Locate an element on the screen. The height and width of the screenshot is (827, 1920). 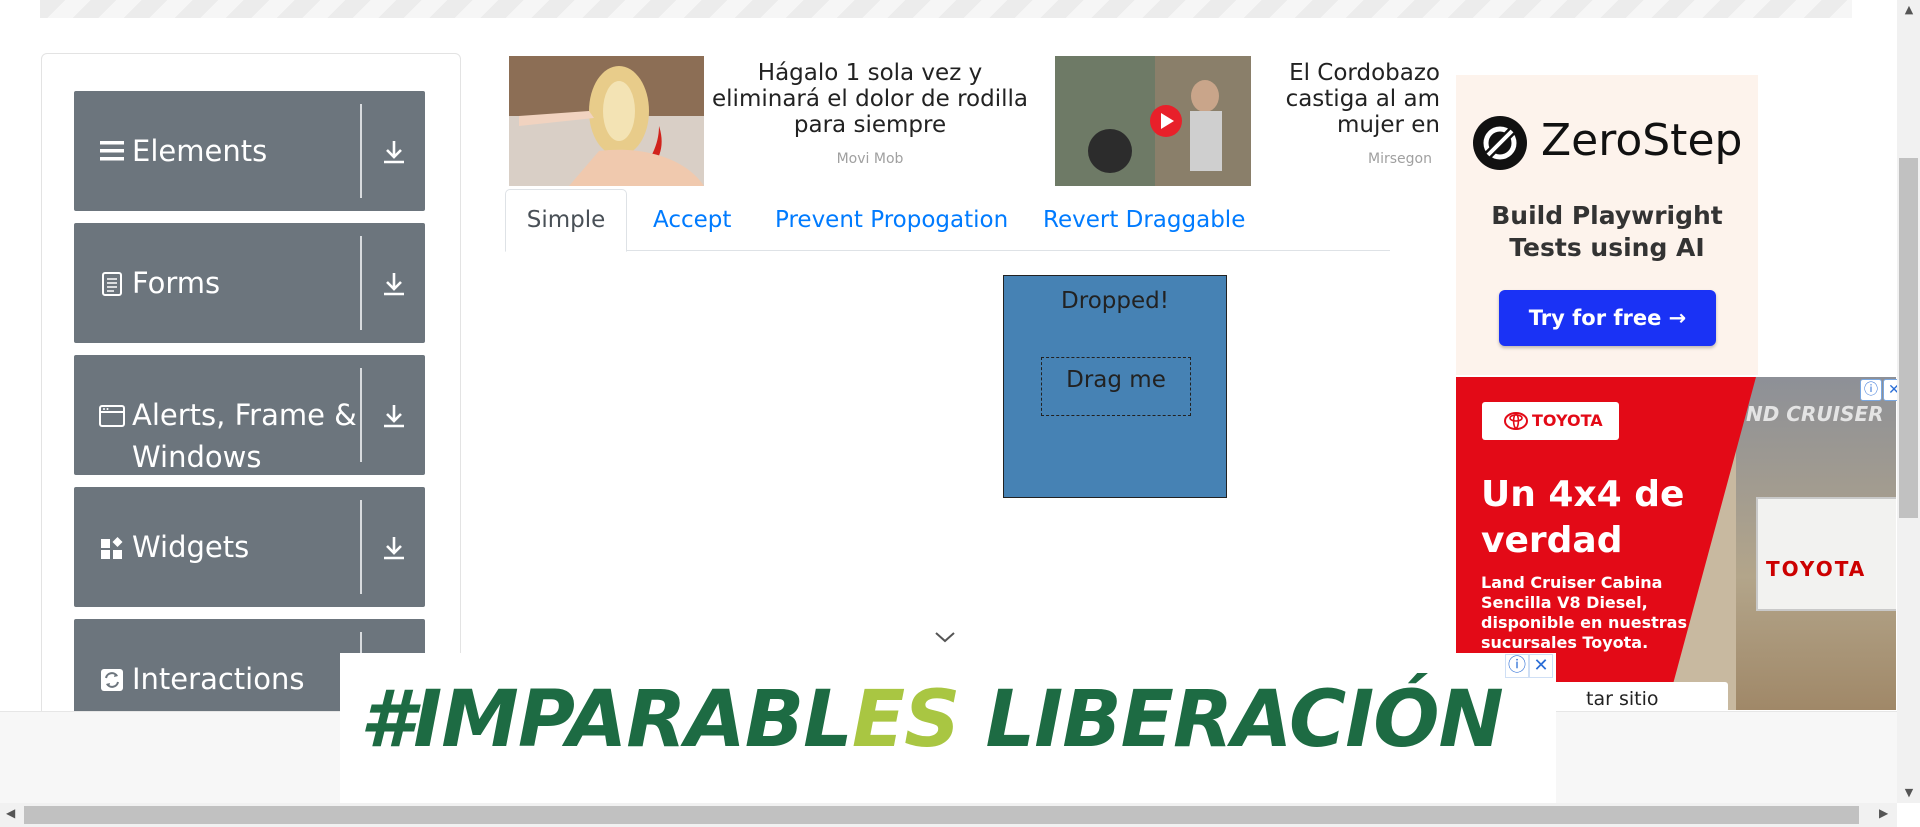
knee-ad-image is located at coordinates (606, 121).